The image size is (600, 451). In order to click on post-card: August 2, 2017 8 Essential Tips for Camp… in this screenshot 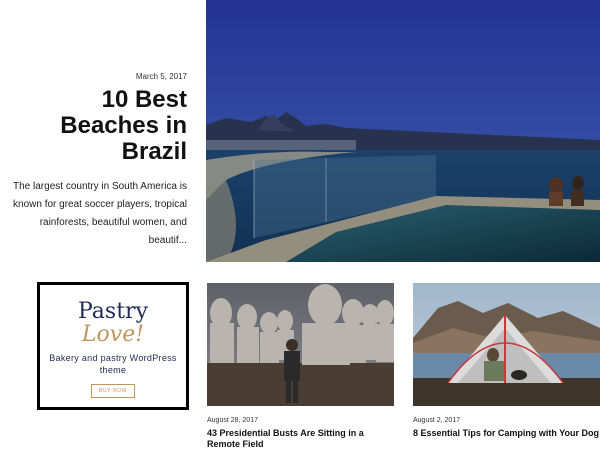, I will do `click(506, 361)`.